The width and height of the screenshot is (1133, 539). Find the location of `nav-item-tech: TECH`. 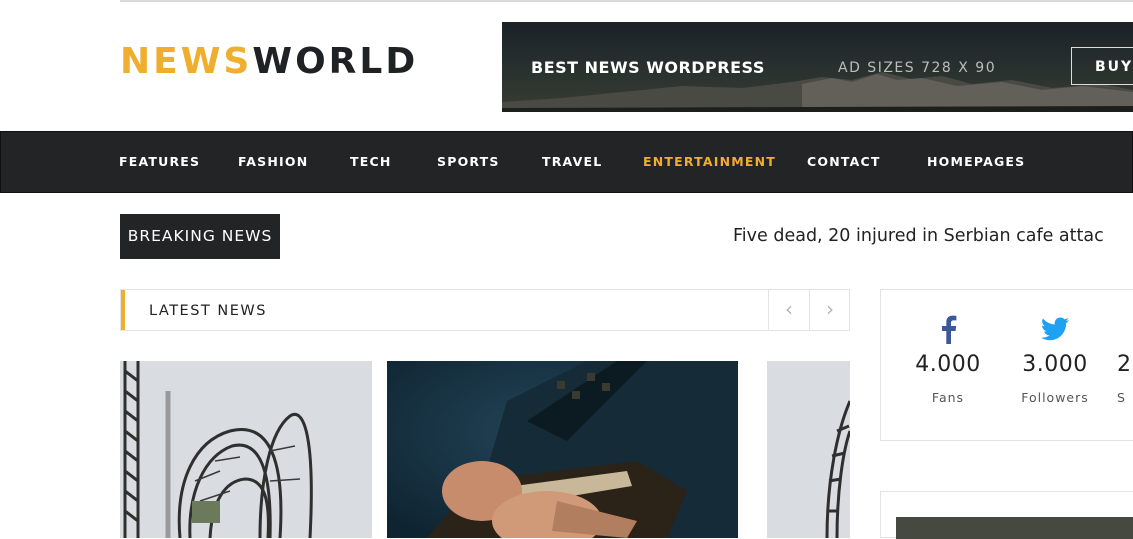

nav-item-tech: TECH is located at coordinates (371, 162).